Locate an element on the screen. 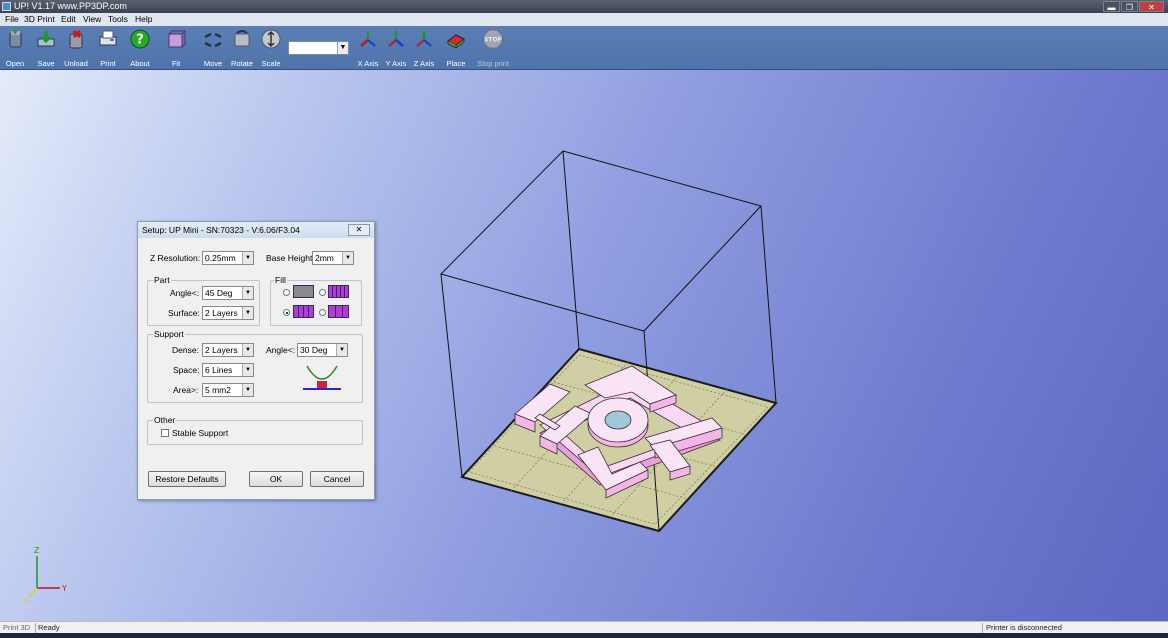 The image size is (1168, 638). about-button: ? About is located at coordinates (140, 48).